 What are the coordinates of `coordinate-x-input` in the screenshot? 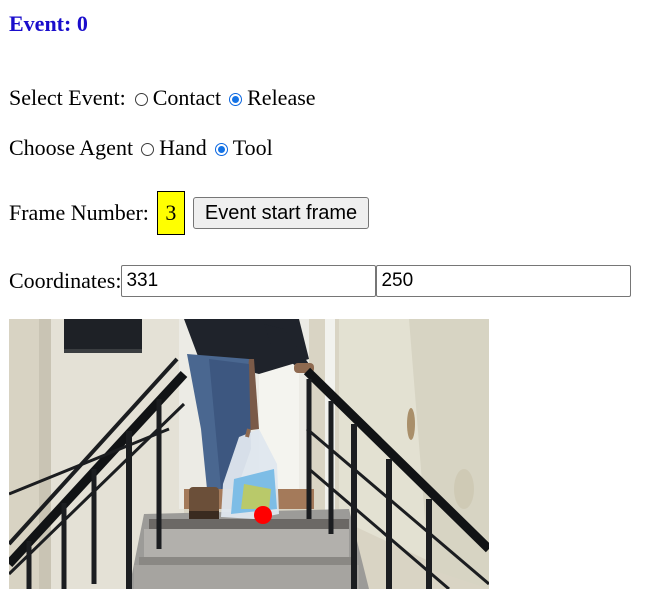 It's located at (249, 281).